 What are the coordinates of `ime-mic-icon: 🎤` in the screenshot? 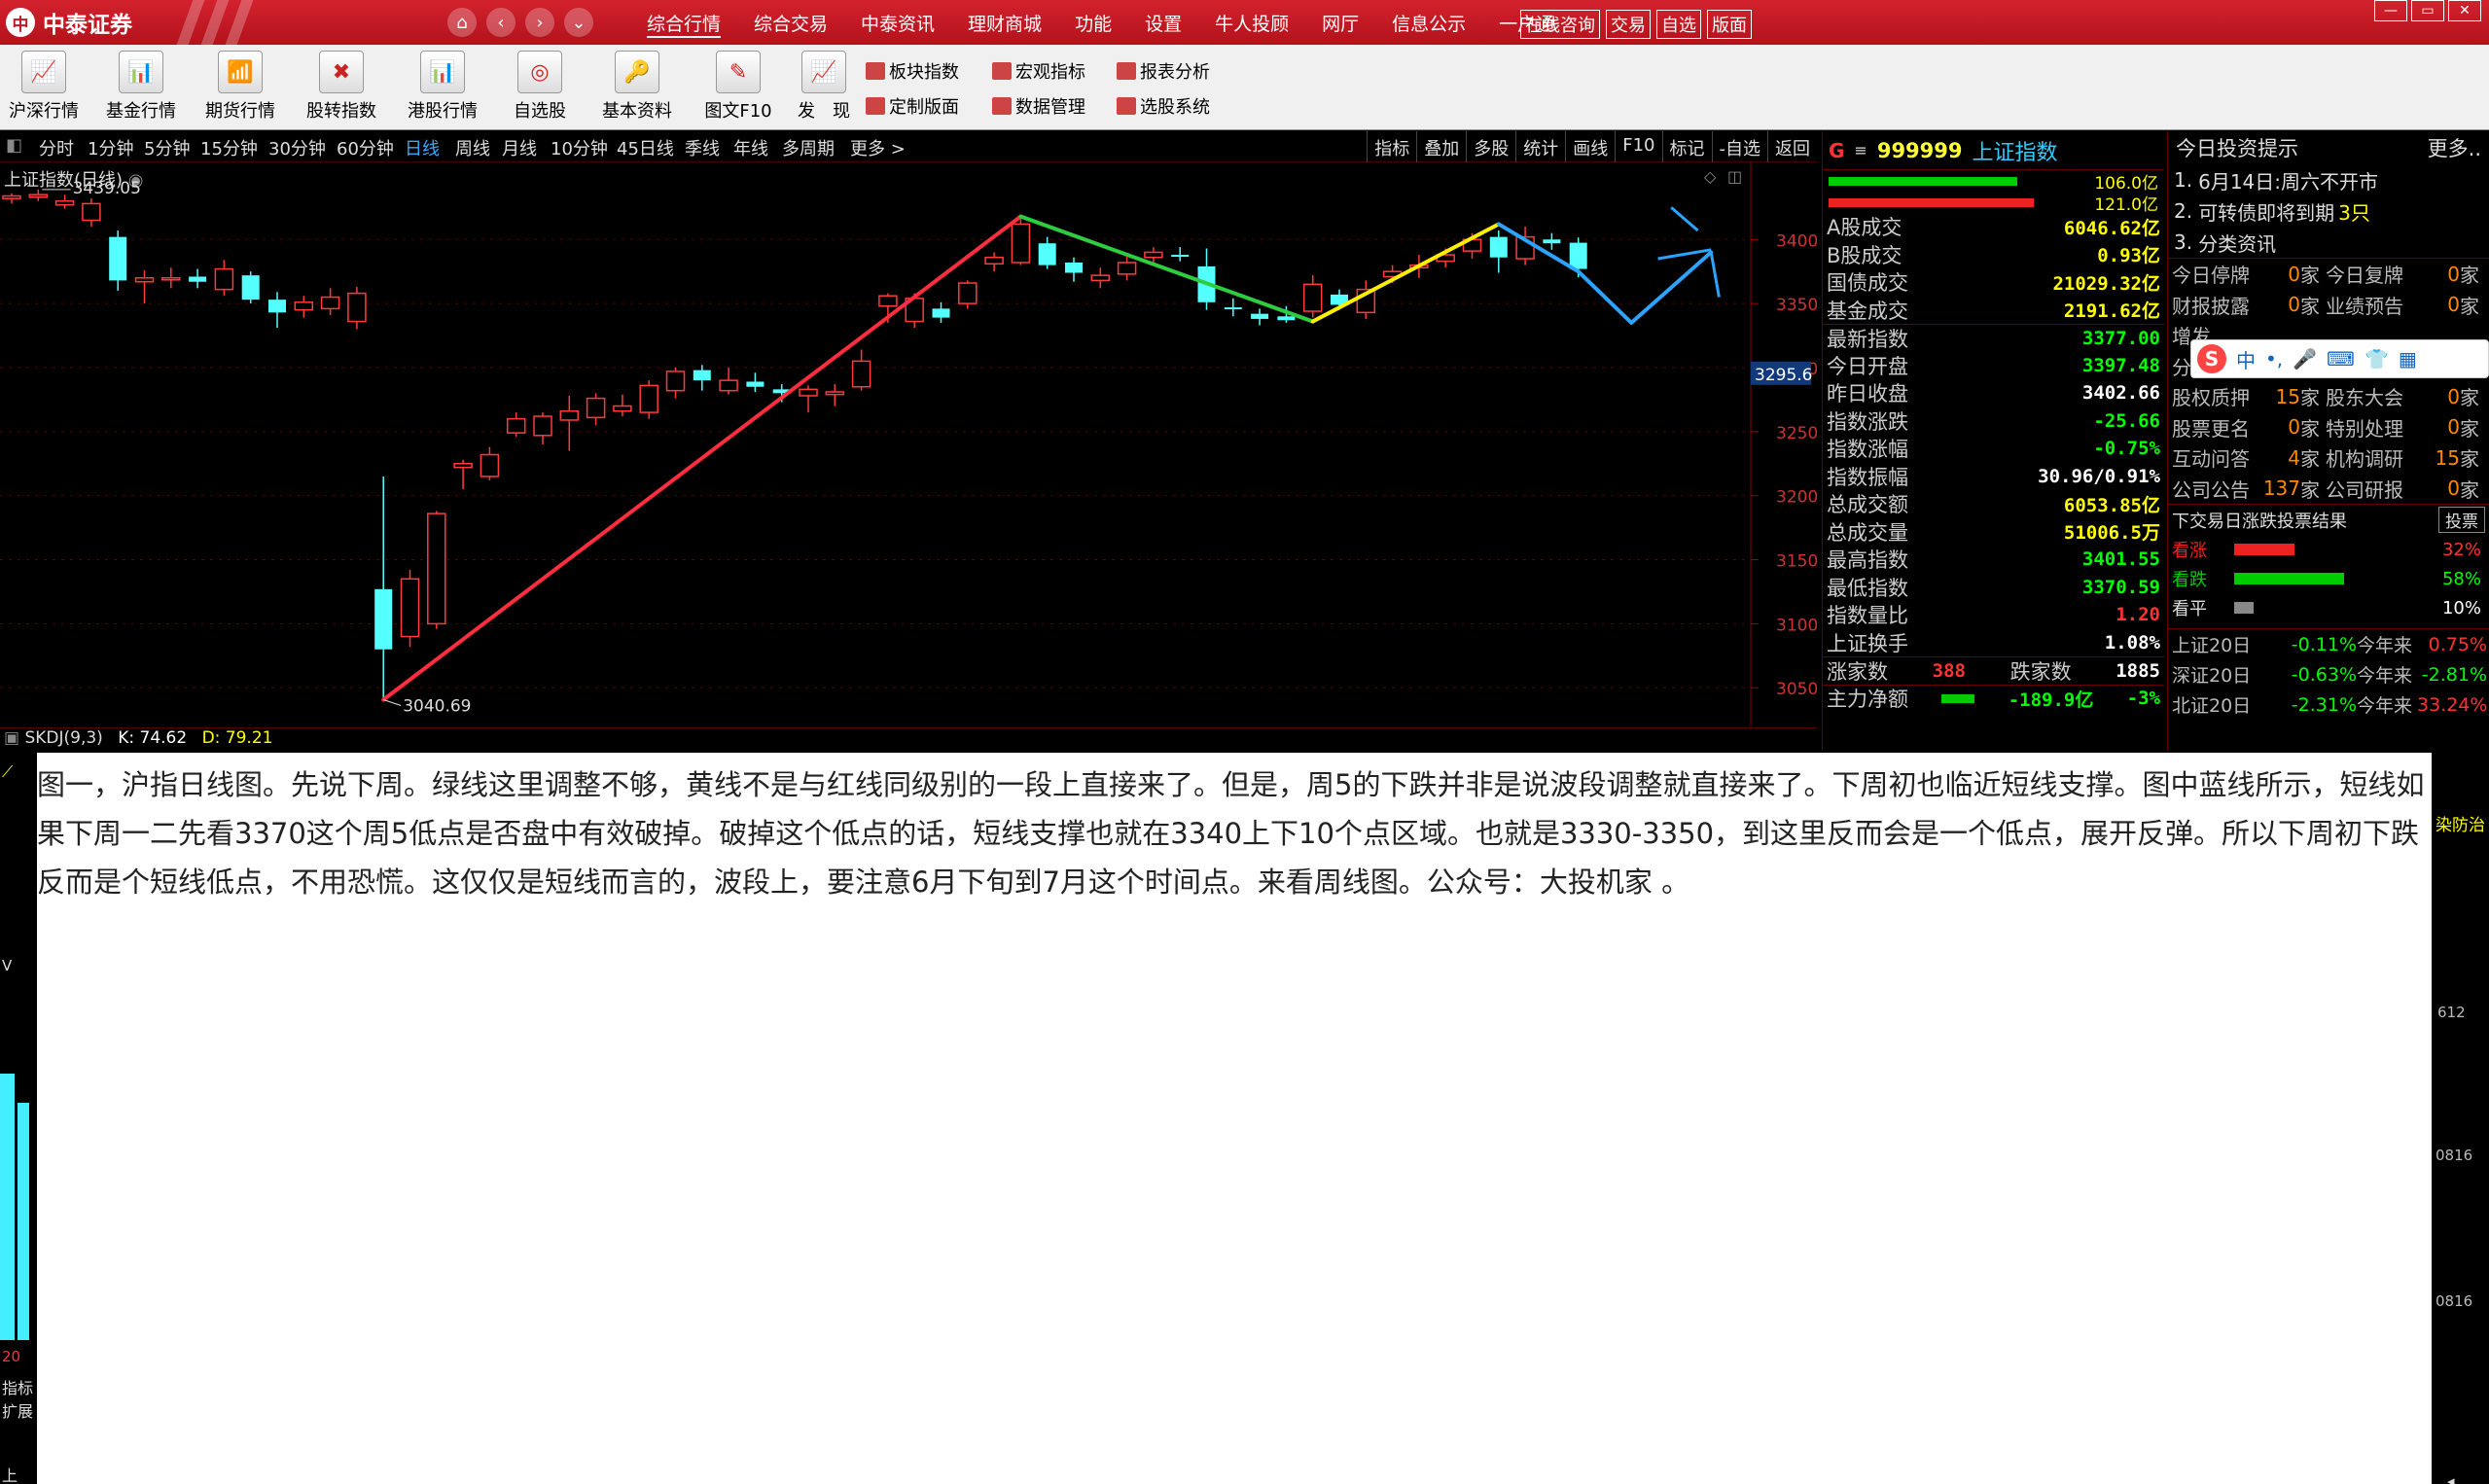 It's located at (2305, 359).